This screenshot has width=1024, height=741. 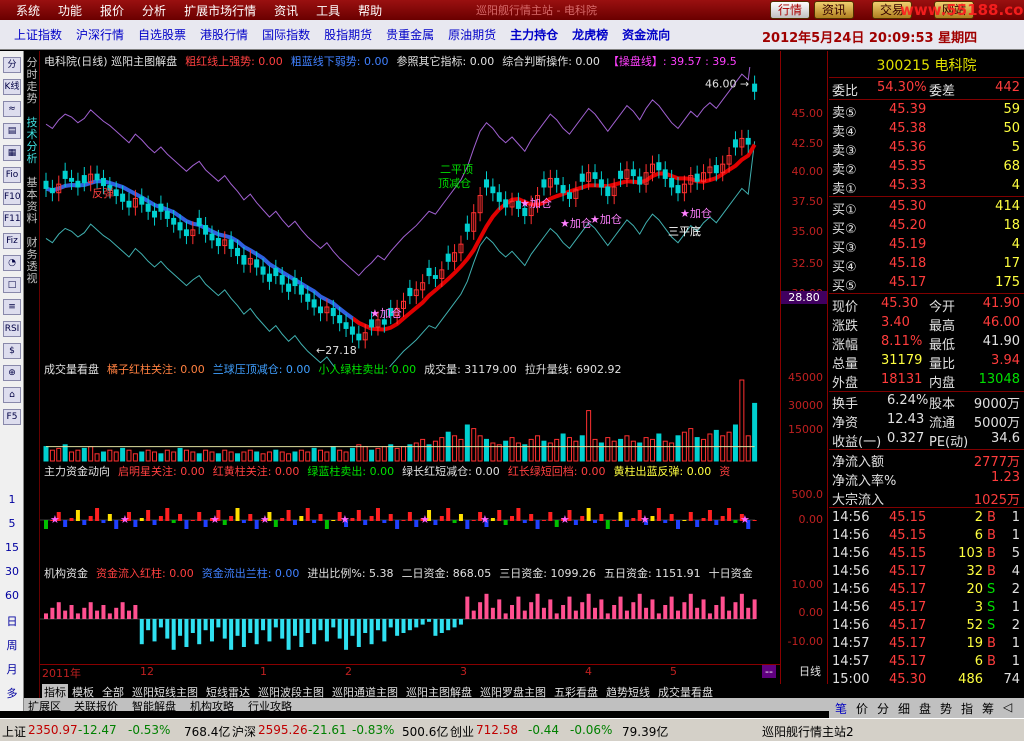 I want to click on period-1: 5, so click(x=12, y=523).